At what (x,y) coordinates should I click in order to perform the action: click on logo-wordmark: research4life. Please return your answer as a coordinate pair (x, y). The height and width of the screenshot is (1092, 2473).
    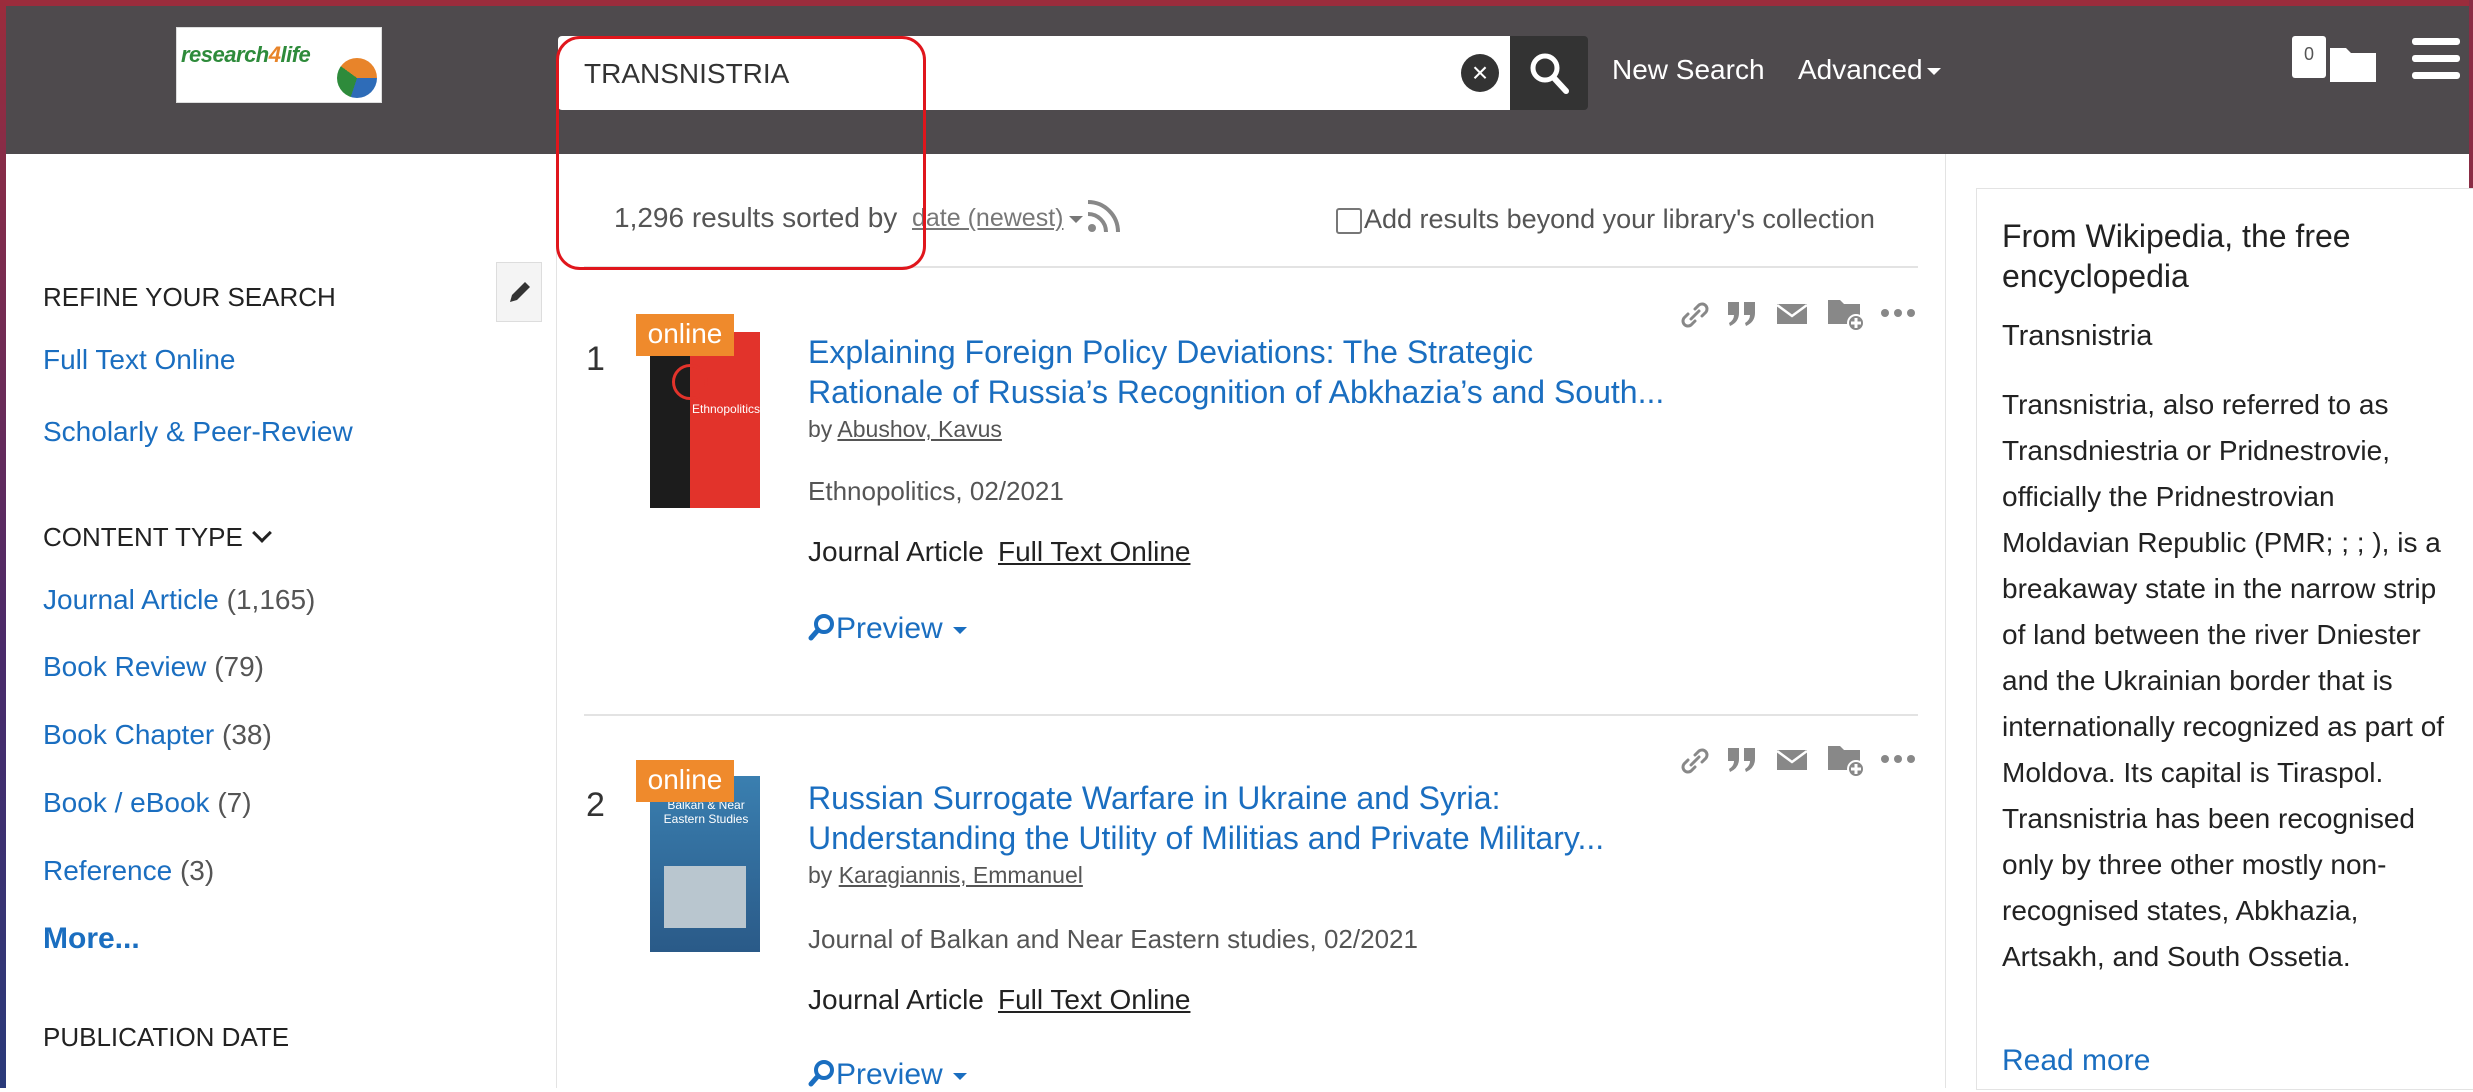
    Looking at the image, I should click on (246, 54).